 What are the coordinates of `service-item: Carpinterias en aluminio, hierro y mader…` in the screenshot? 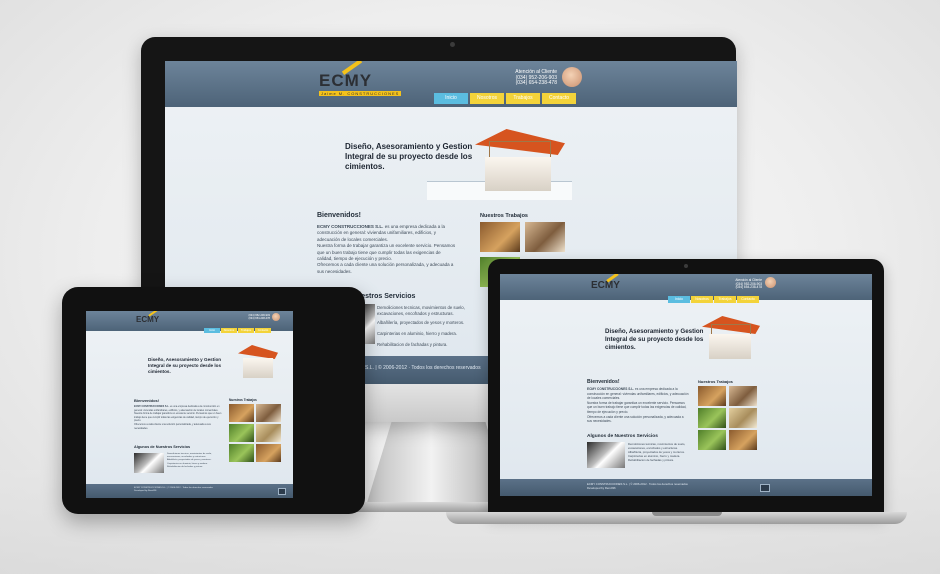 It's located at (417, 333).